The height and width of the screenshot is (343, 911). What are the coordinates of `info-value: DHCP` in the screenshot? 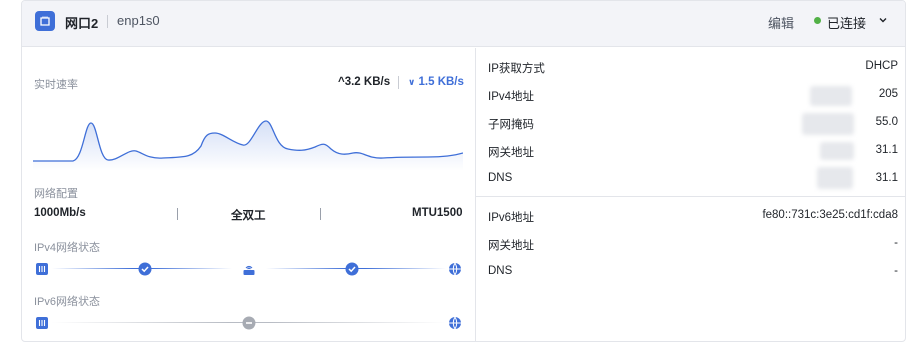 It's located at (881, 66).